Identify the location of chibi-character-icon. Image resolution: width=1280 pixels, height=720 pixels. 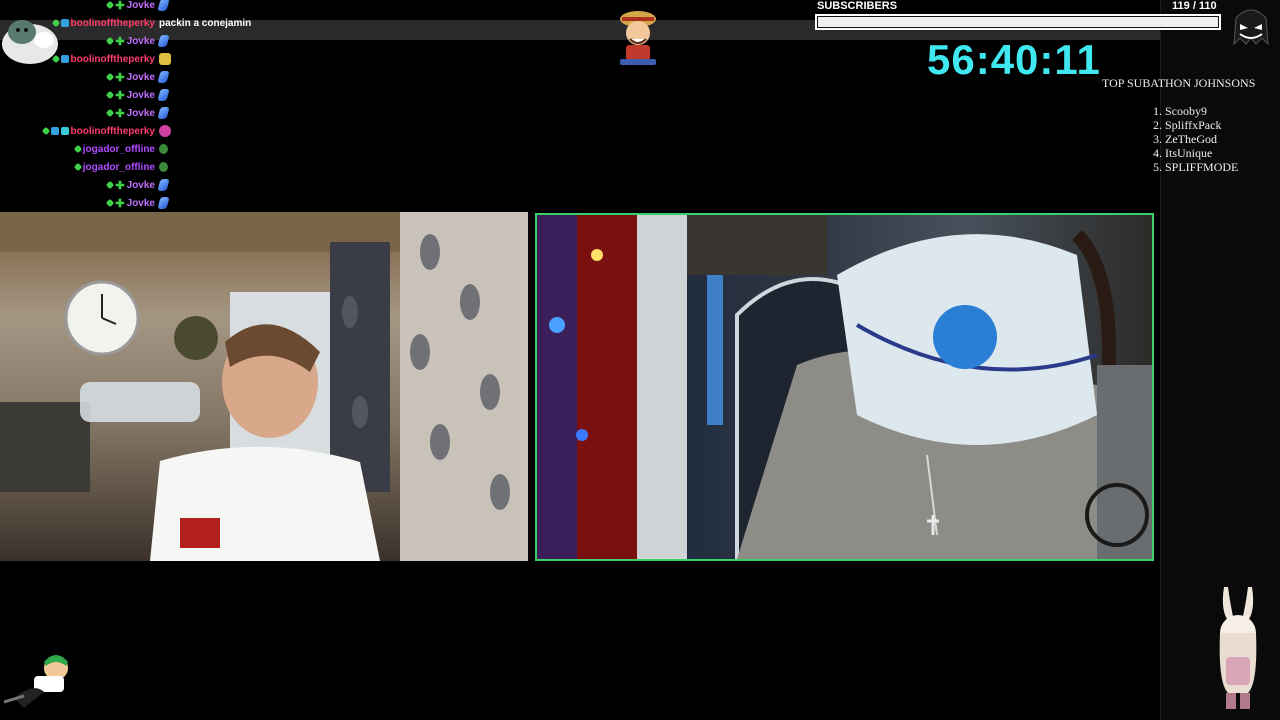
(36, 681).